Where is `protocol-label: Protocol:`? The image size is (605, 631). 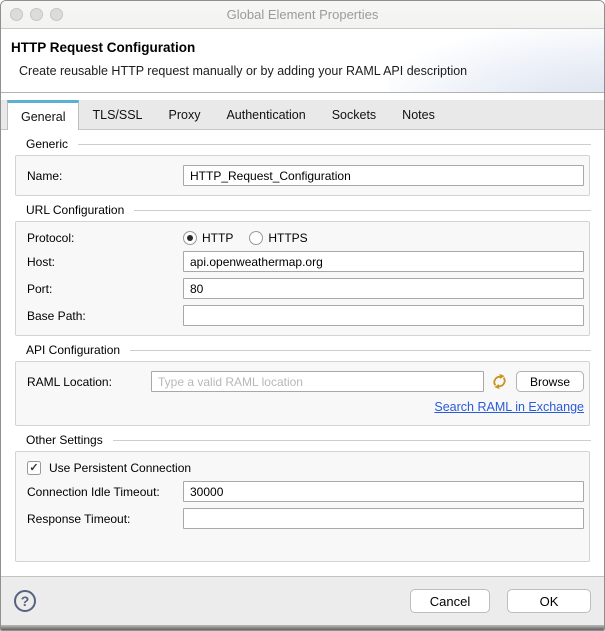 protocol-label: Protocol: is located at coordinates (51, 238).